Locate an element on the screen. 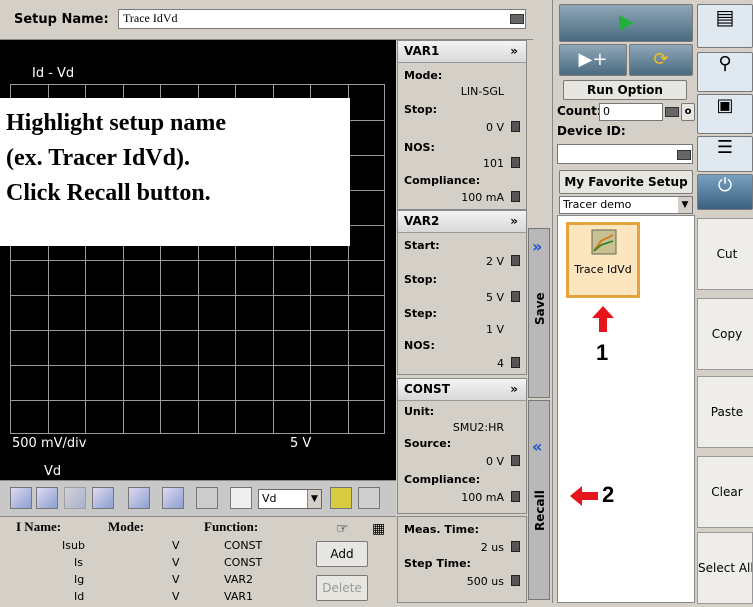 The height and width of the screenshot is (607, 753). append-run-icon: ▶+ is located at coordinates (593, 59).